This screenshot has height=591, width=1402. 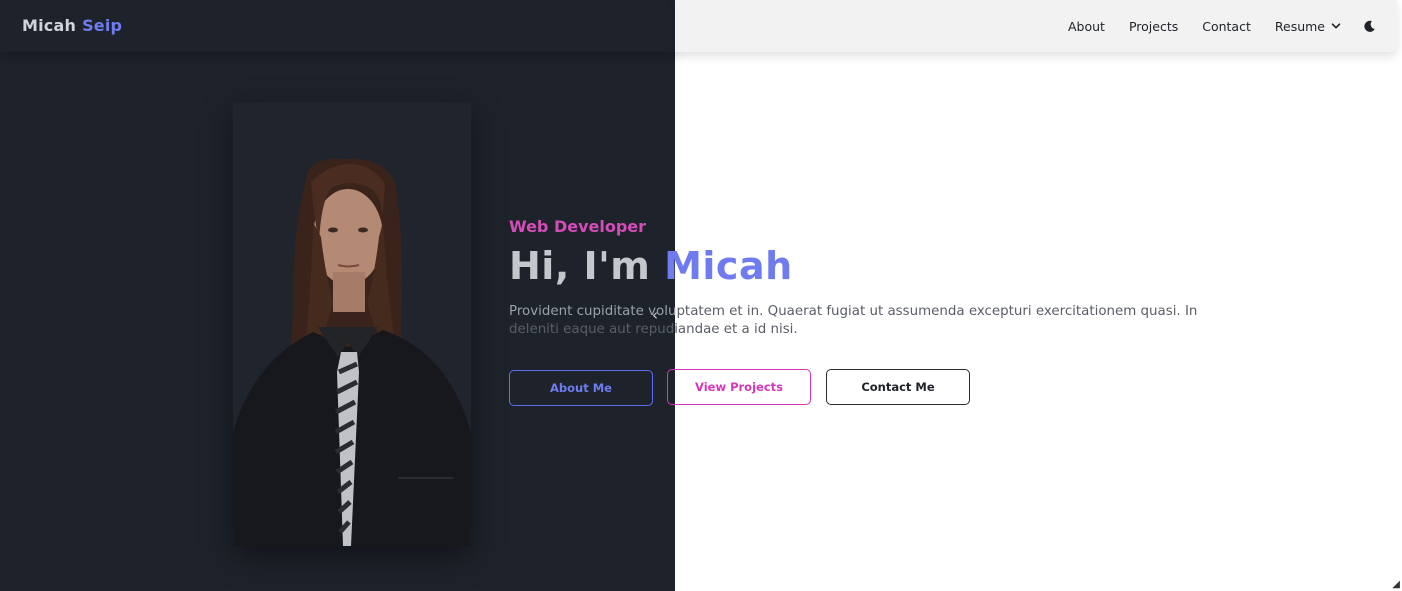 I want to click on nav-links: About Projects Contact Resume, so click(x=1222, y=26).